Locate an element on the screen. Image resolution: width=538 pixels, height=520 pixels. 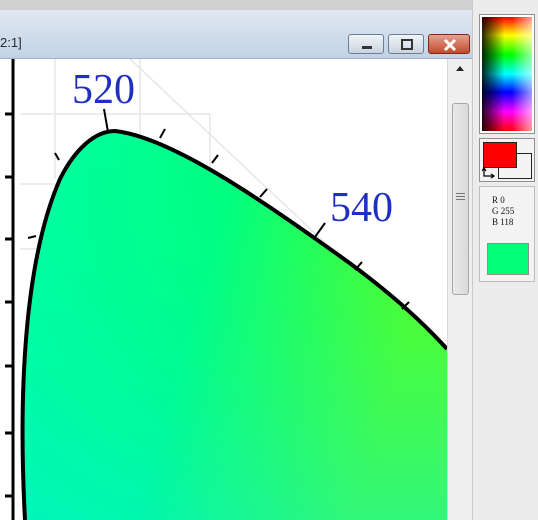
red-value: R 0 is located at coordinates (498, 200).